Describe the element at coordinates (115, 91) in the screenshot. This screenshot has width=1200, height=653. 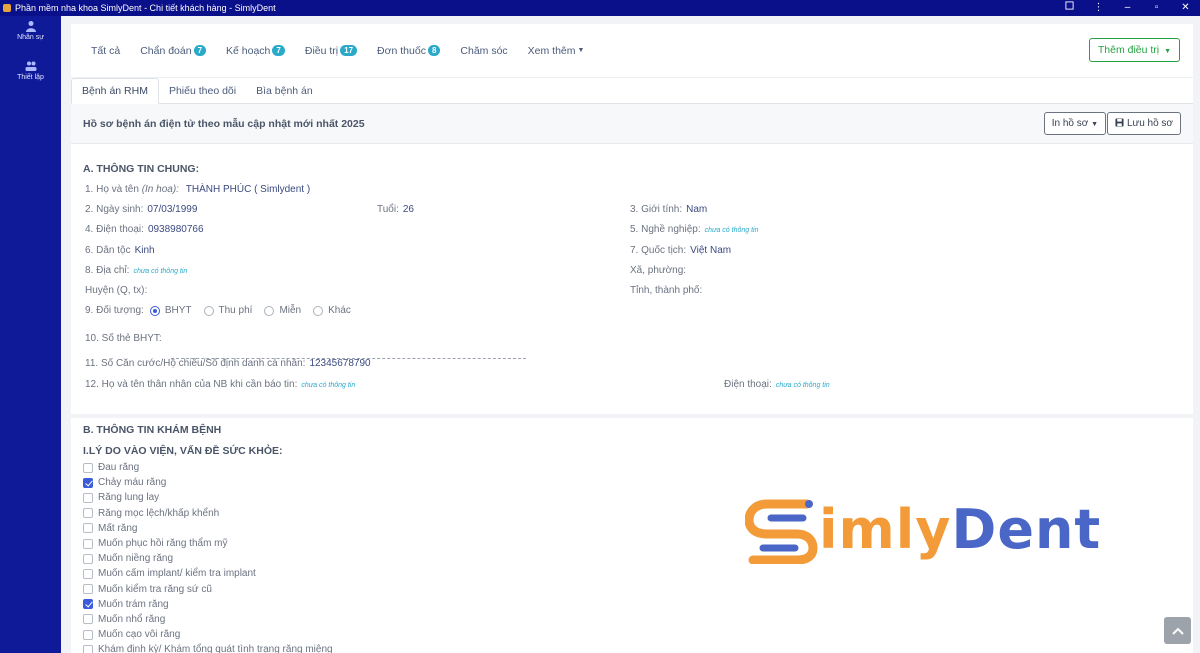
I see `subtab-dental-record: Bệnh án RHM` at that location.